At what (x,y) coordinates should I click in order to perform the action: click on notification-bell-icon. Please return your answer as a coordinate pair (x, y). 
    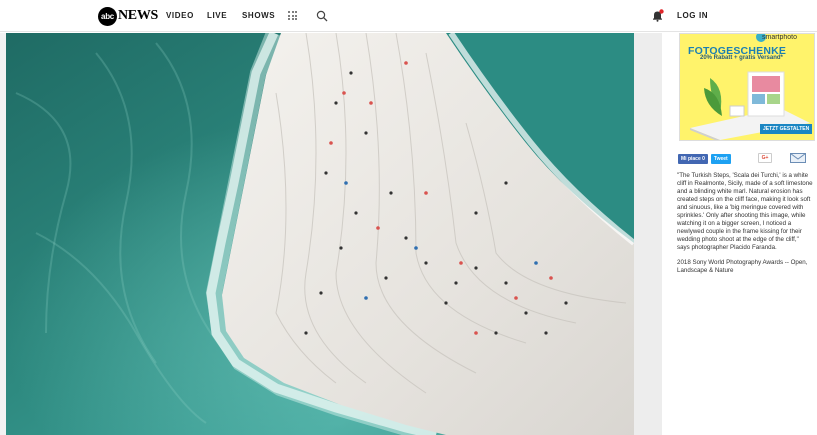
    Looking at the image, I should click on (658, 15).